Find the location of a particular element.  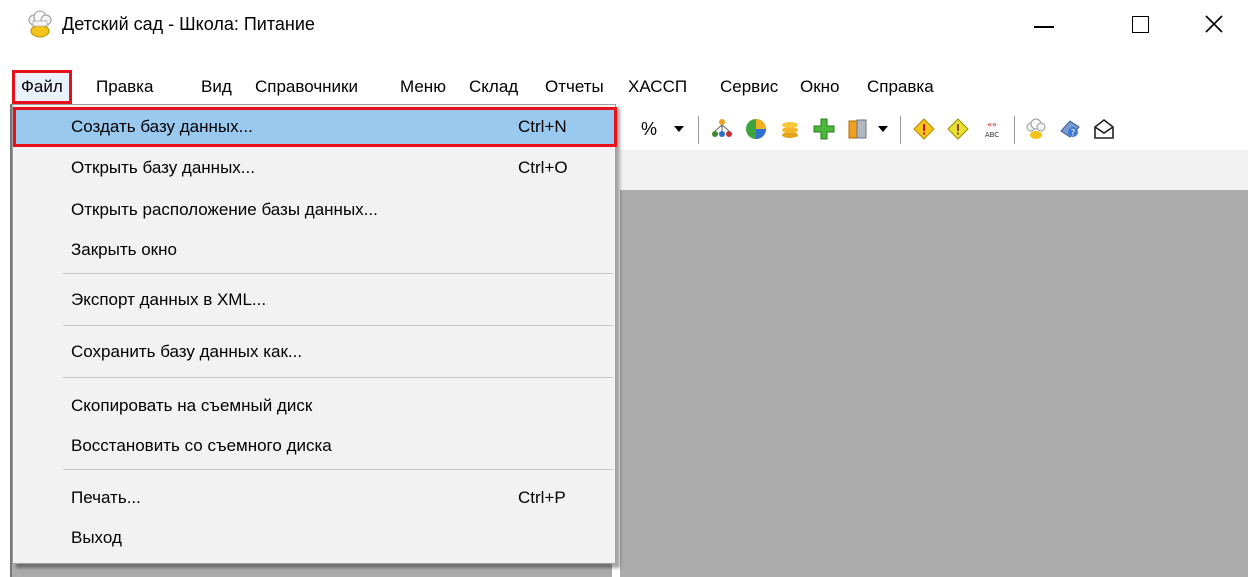

warning-icon is located at coordinates (924, 129).